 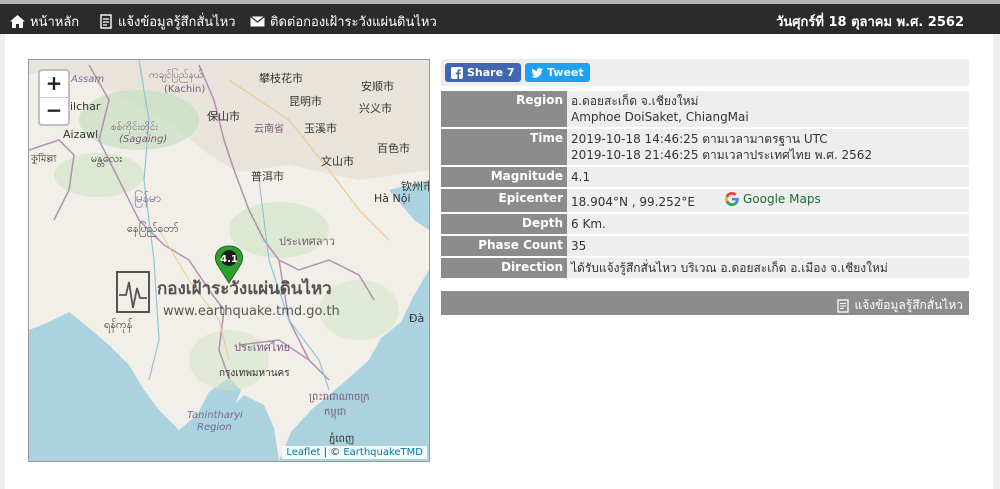 What do you see at coordinates (215, 415) in the screenshot?
I see `map-label-tanintharyi: Tanintharyi` at bounding box center [215, 415].